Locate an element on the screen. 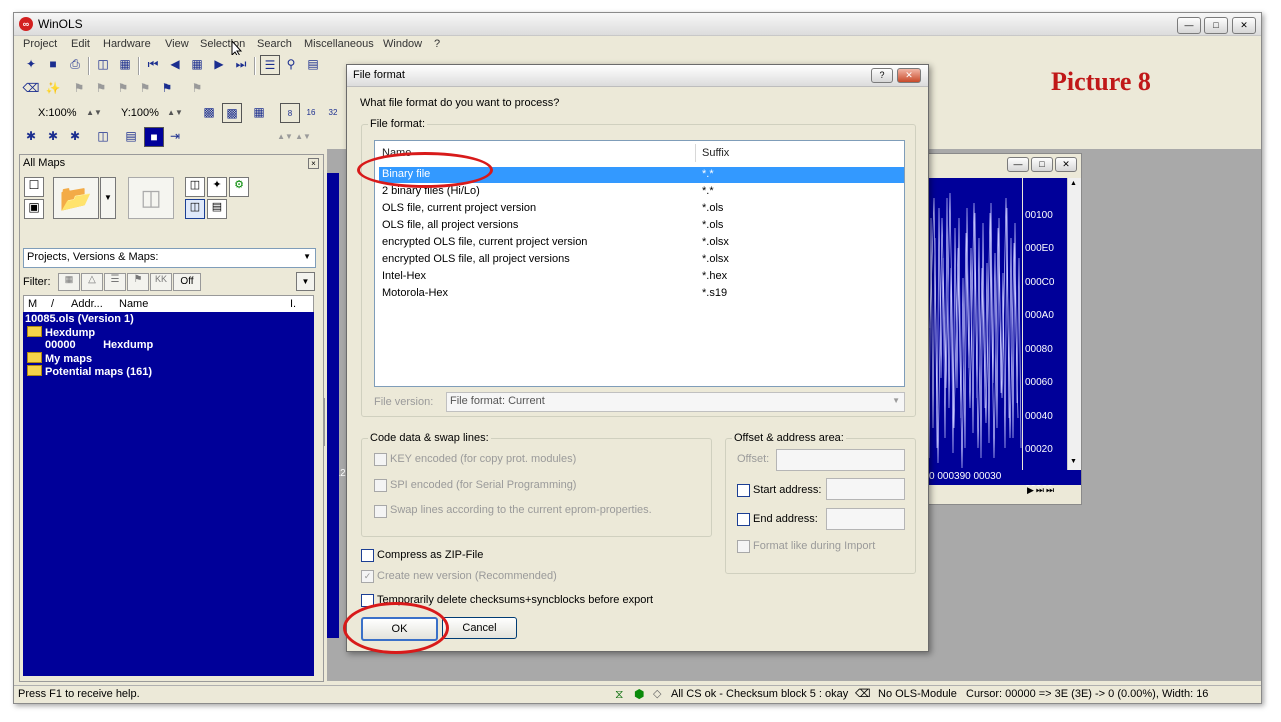  color-icon: ■ is located at coordinates (154, 137).